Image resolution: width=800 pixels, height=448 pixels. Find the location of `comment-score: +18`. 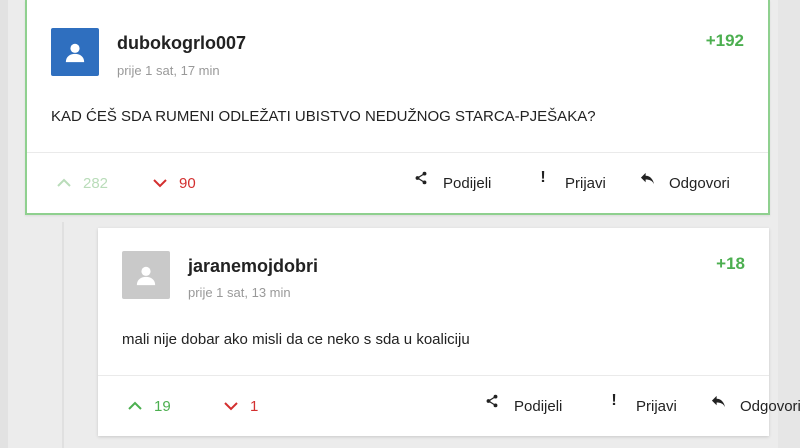

comment-score: +18 is located at coordinates (730, 263).